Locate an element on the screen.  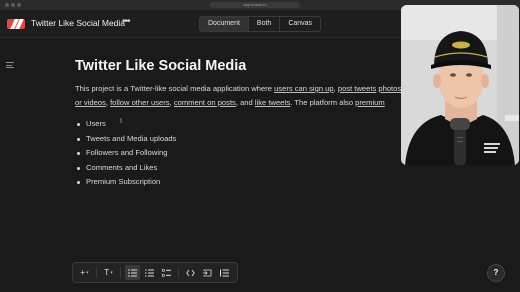
list-item: Tweets and Media uploads is located at coordinates (247, 139).